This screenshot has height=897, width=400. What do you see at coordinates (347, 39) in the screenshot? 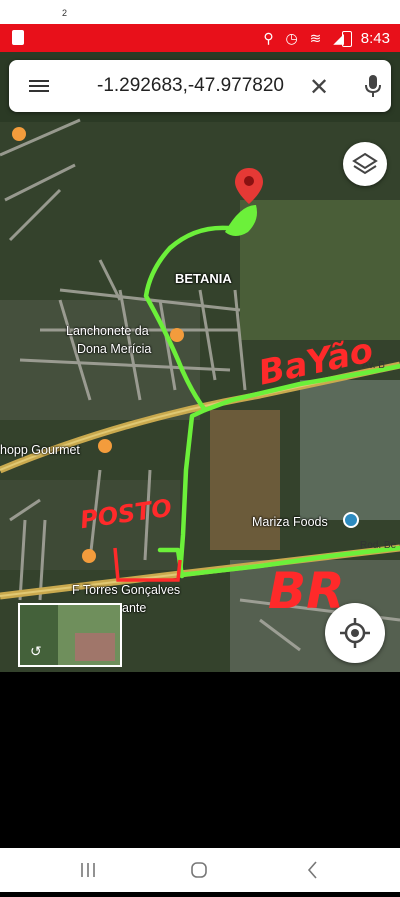
I see `battery-icon` at bounding box center [347, 39].